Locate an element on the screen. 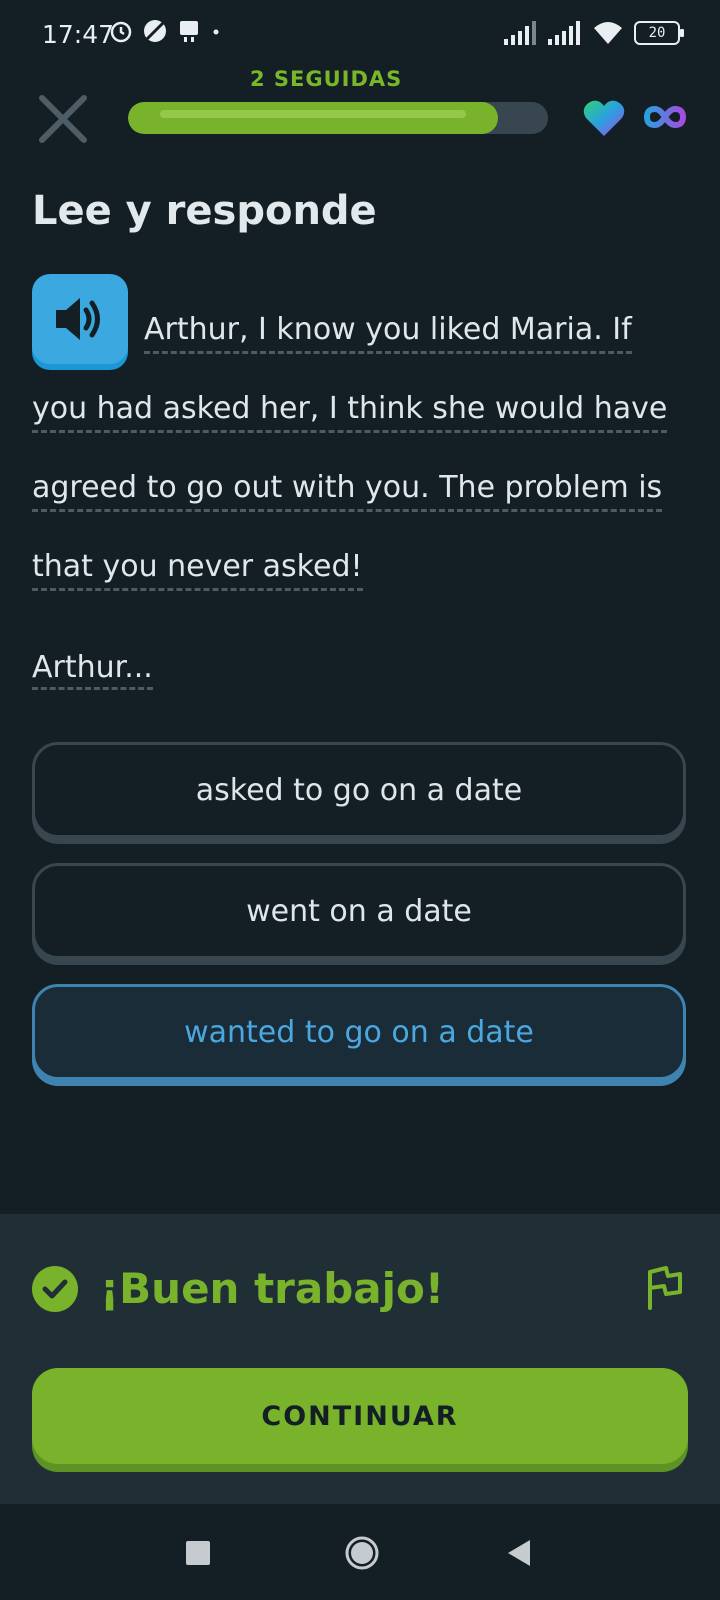  alarm-icon is located at coordinates (121, 32).